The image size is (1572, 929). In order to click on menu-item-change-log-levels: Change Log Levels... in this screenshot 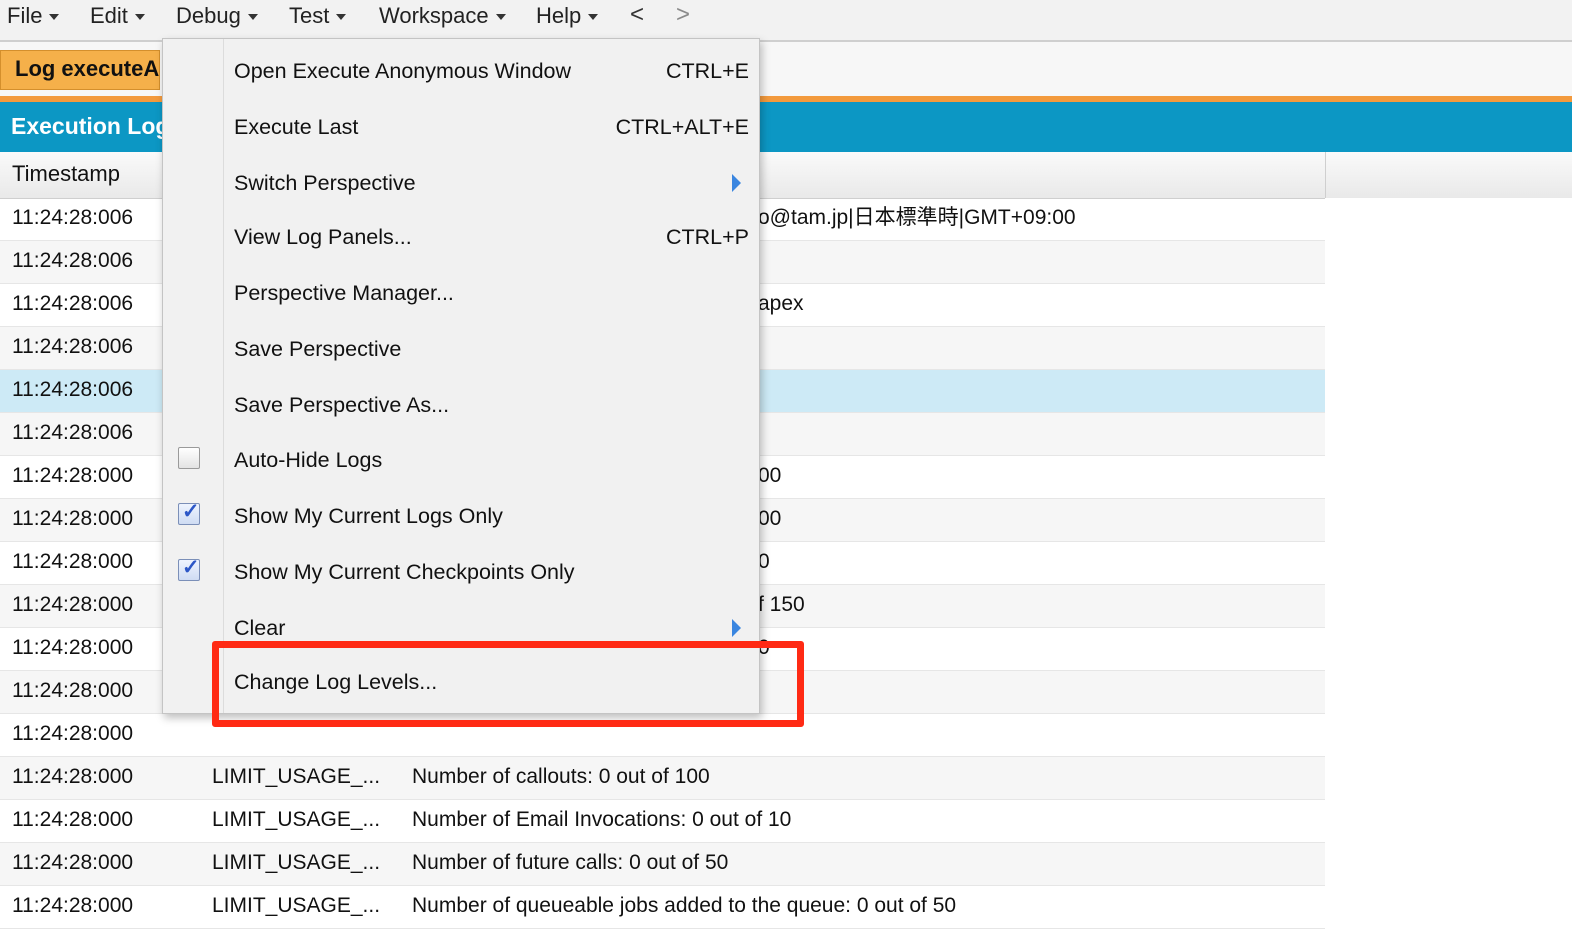, I will do `click(461, 682)`.